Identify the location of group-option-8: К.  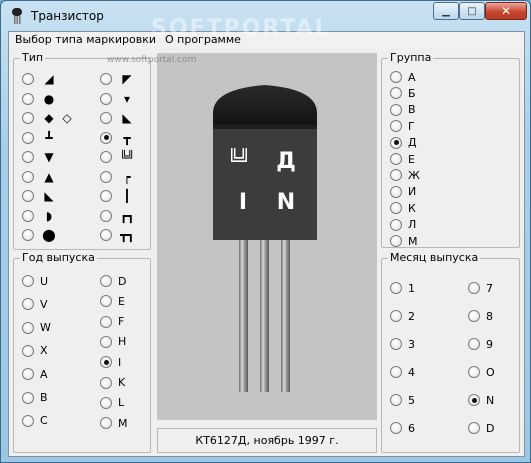
(403, 208).